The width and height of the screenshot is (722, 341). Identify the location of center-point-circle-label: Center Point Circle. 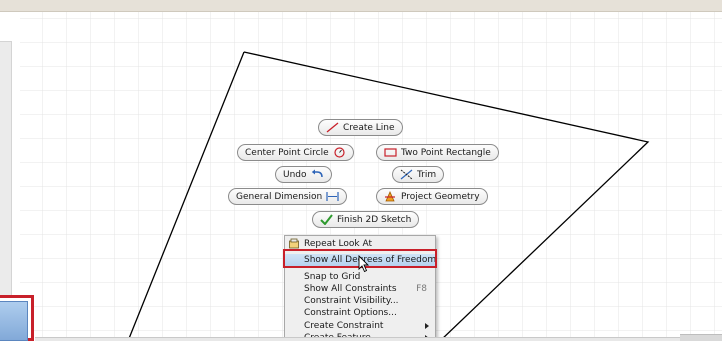
(287, 152).